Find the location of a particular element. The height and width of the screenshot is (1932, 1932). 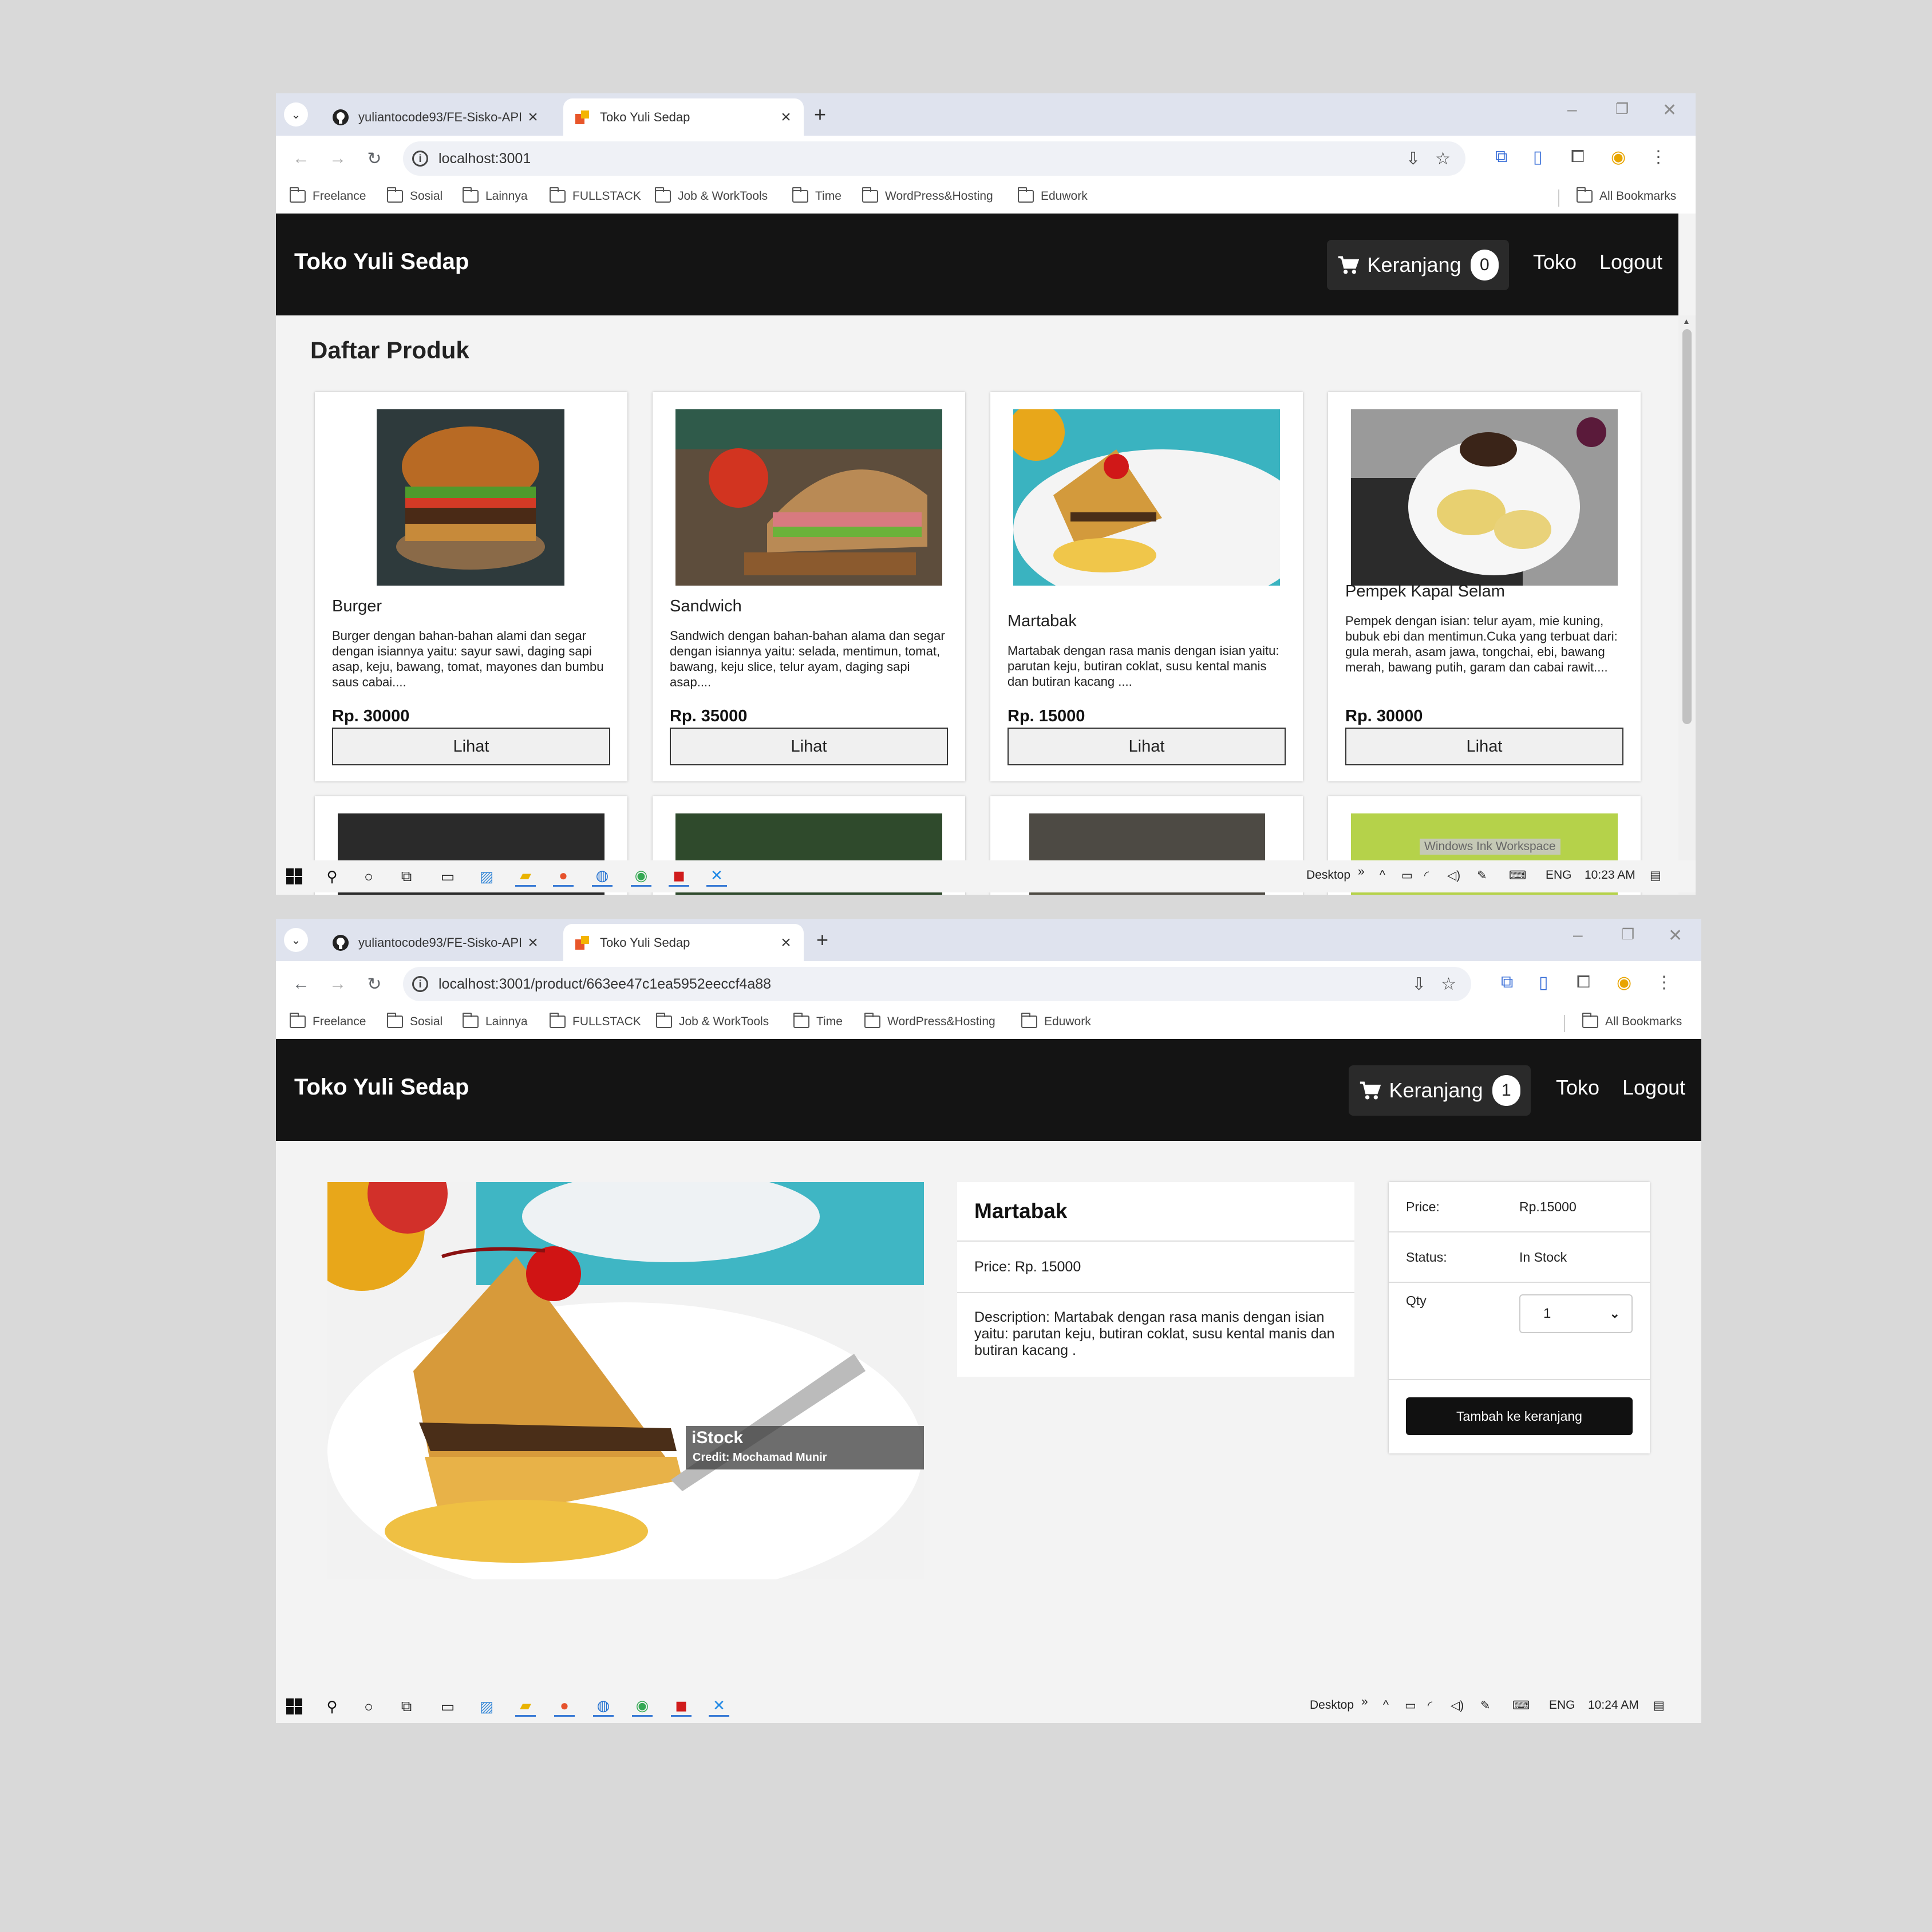

bookmark-item: Time is located at coordinates (816, 195).